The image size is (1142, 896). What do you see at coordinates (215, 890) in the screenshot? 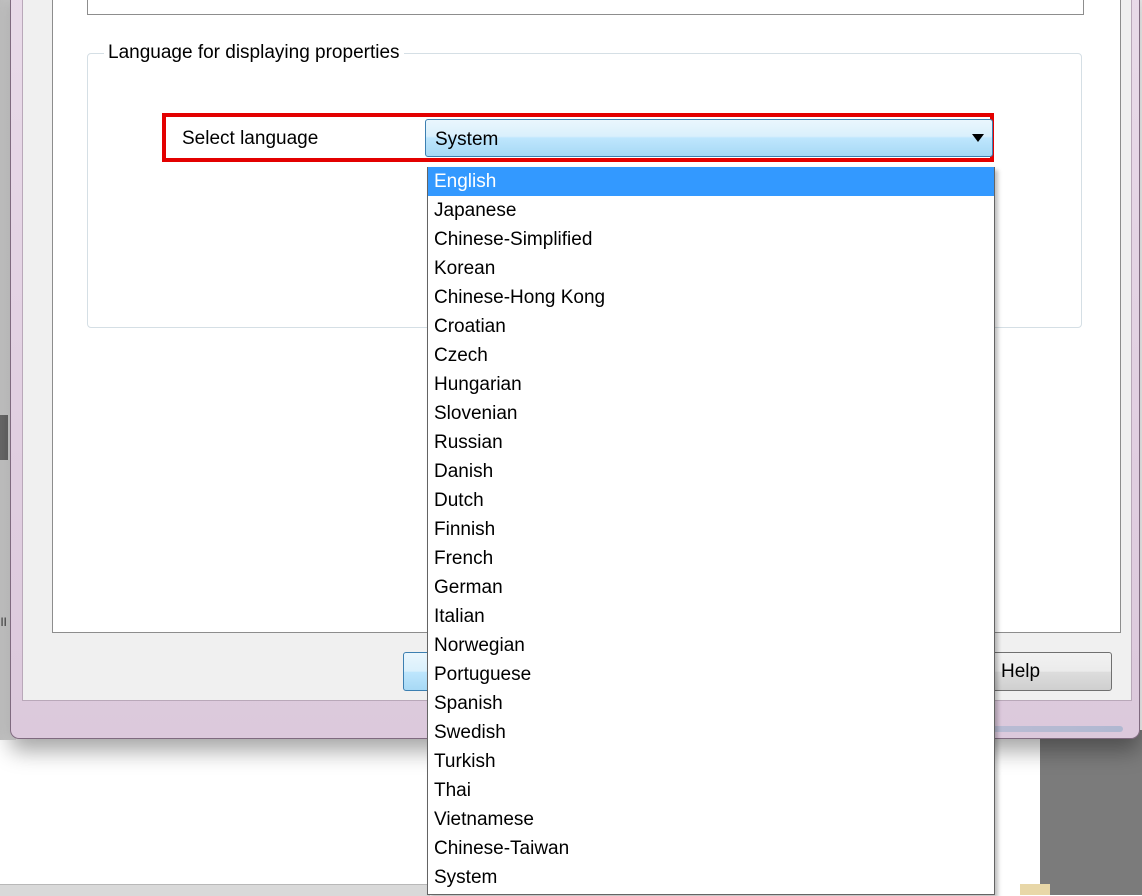
I see `background-taskbar-strip` at bounding box center [215, 890].